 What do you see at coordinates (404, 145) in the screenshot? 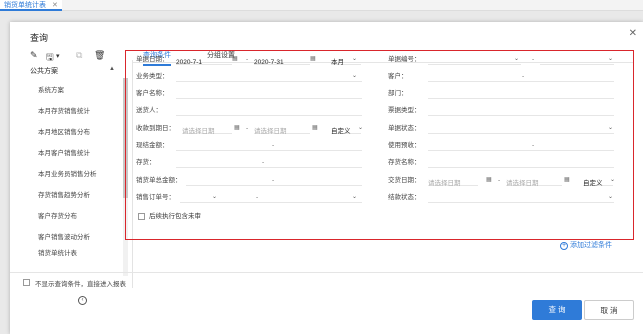
I see `use-prepayment-label: 使用预收：` at bounding box center [404, 145].